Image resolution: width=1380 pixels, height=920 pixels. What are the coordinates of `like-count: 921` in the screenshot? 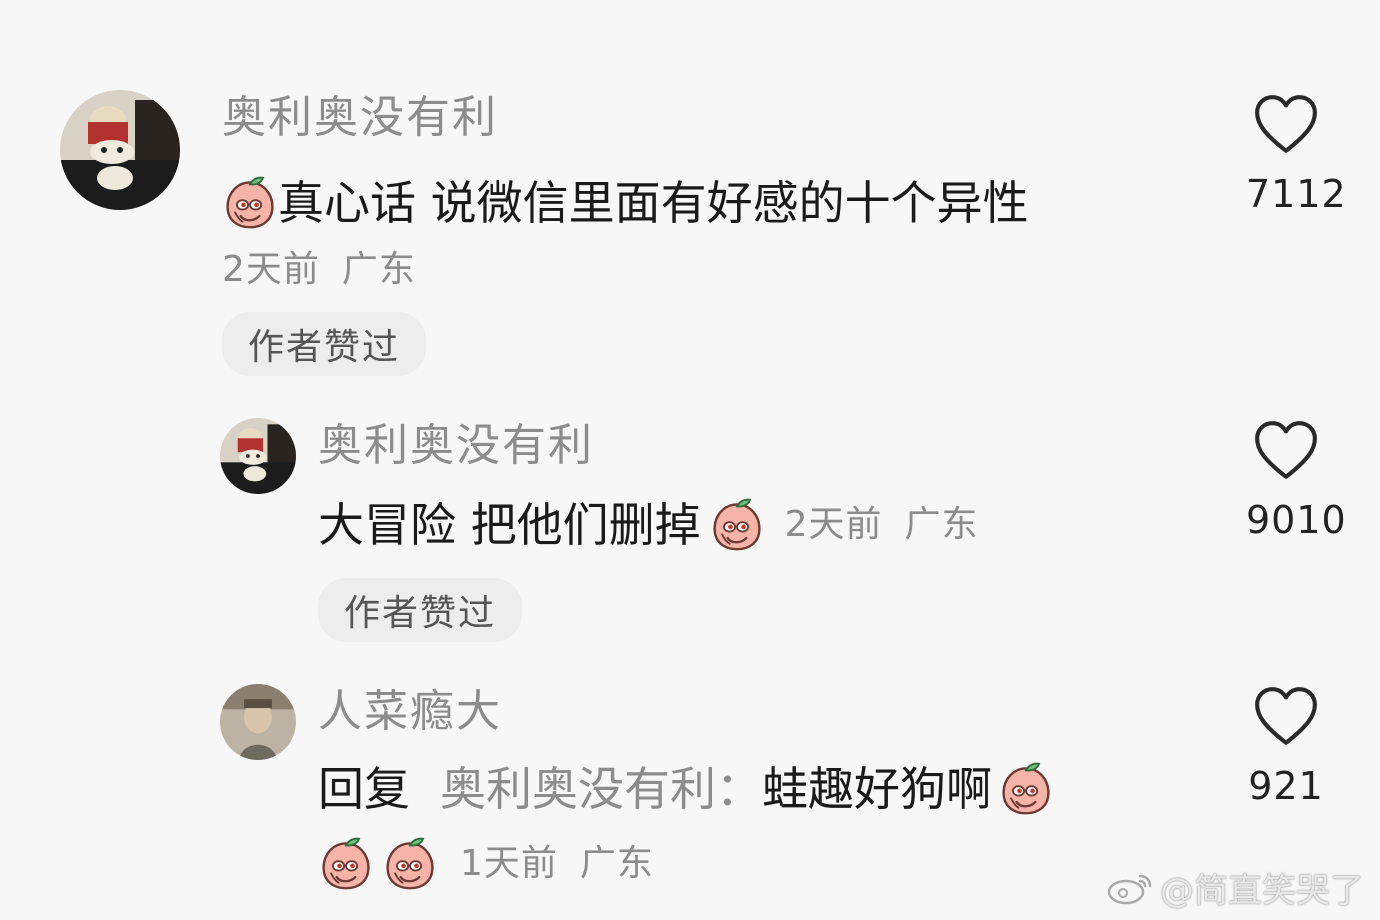 It's located at (1286, 786).